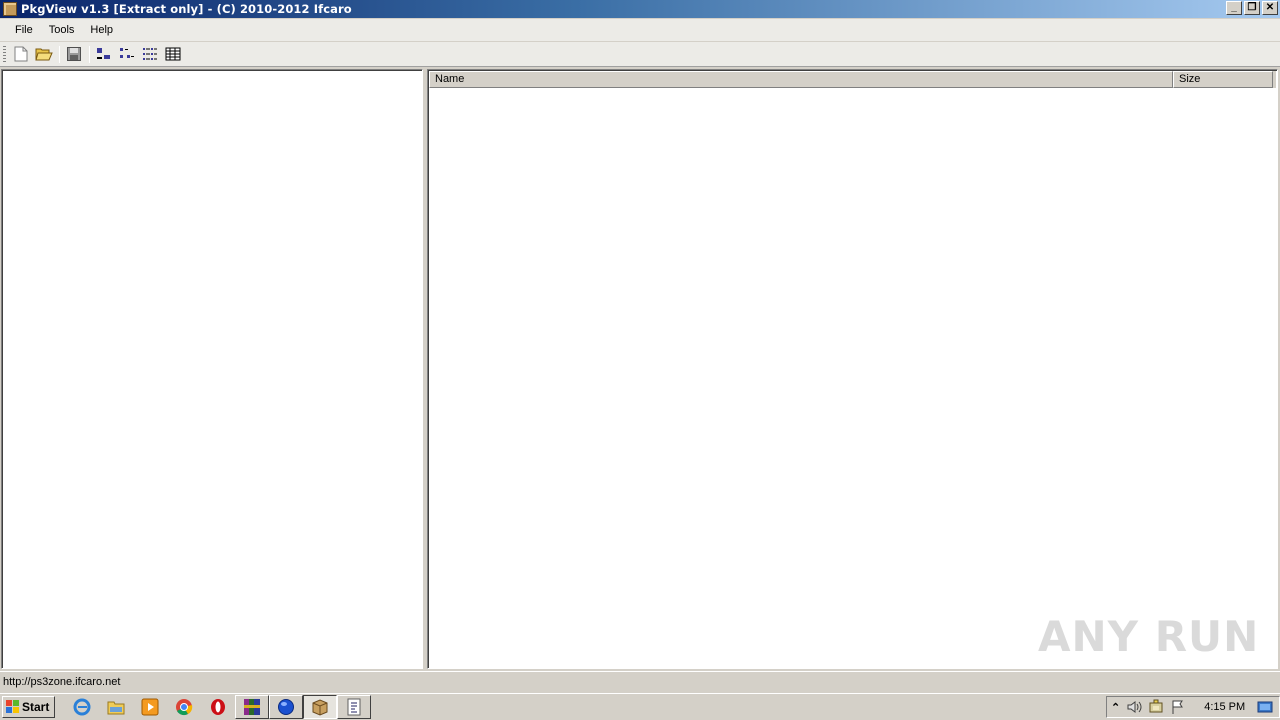 This screenshot has height=720, width=1280. What do you see at coordinates (36, 707) in the screenshot?
I see `start-label: Start` at bounding box center [36, 707].